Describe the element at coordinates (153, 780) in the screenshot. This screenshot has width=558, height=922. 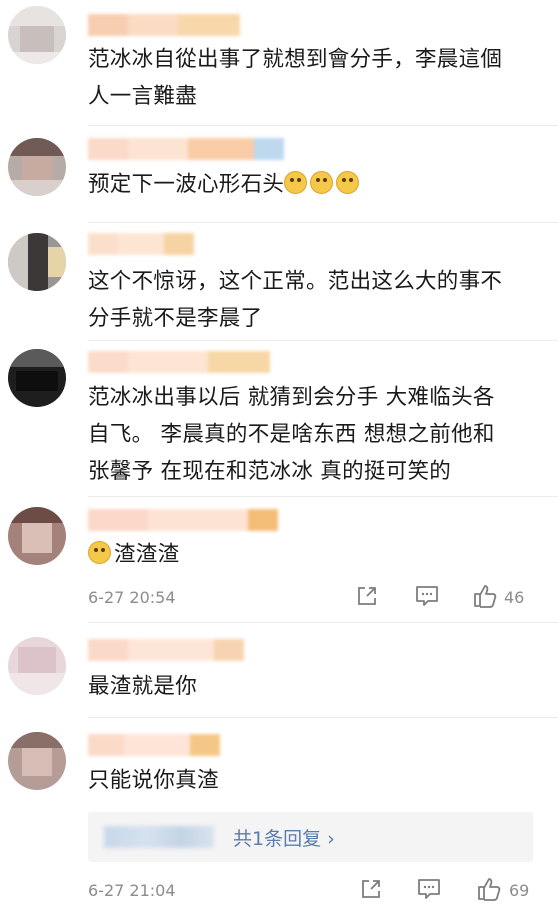
I see `comment-text: 只能说你真渣` at that location.